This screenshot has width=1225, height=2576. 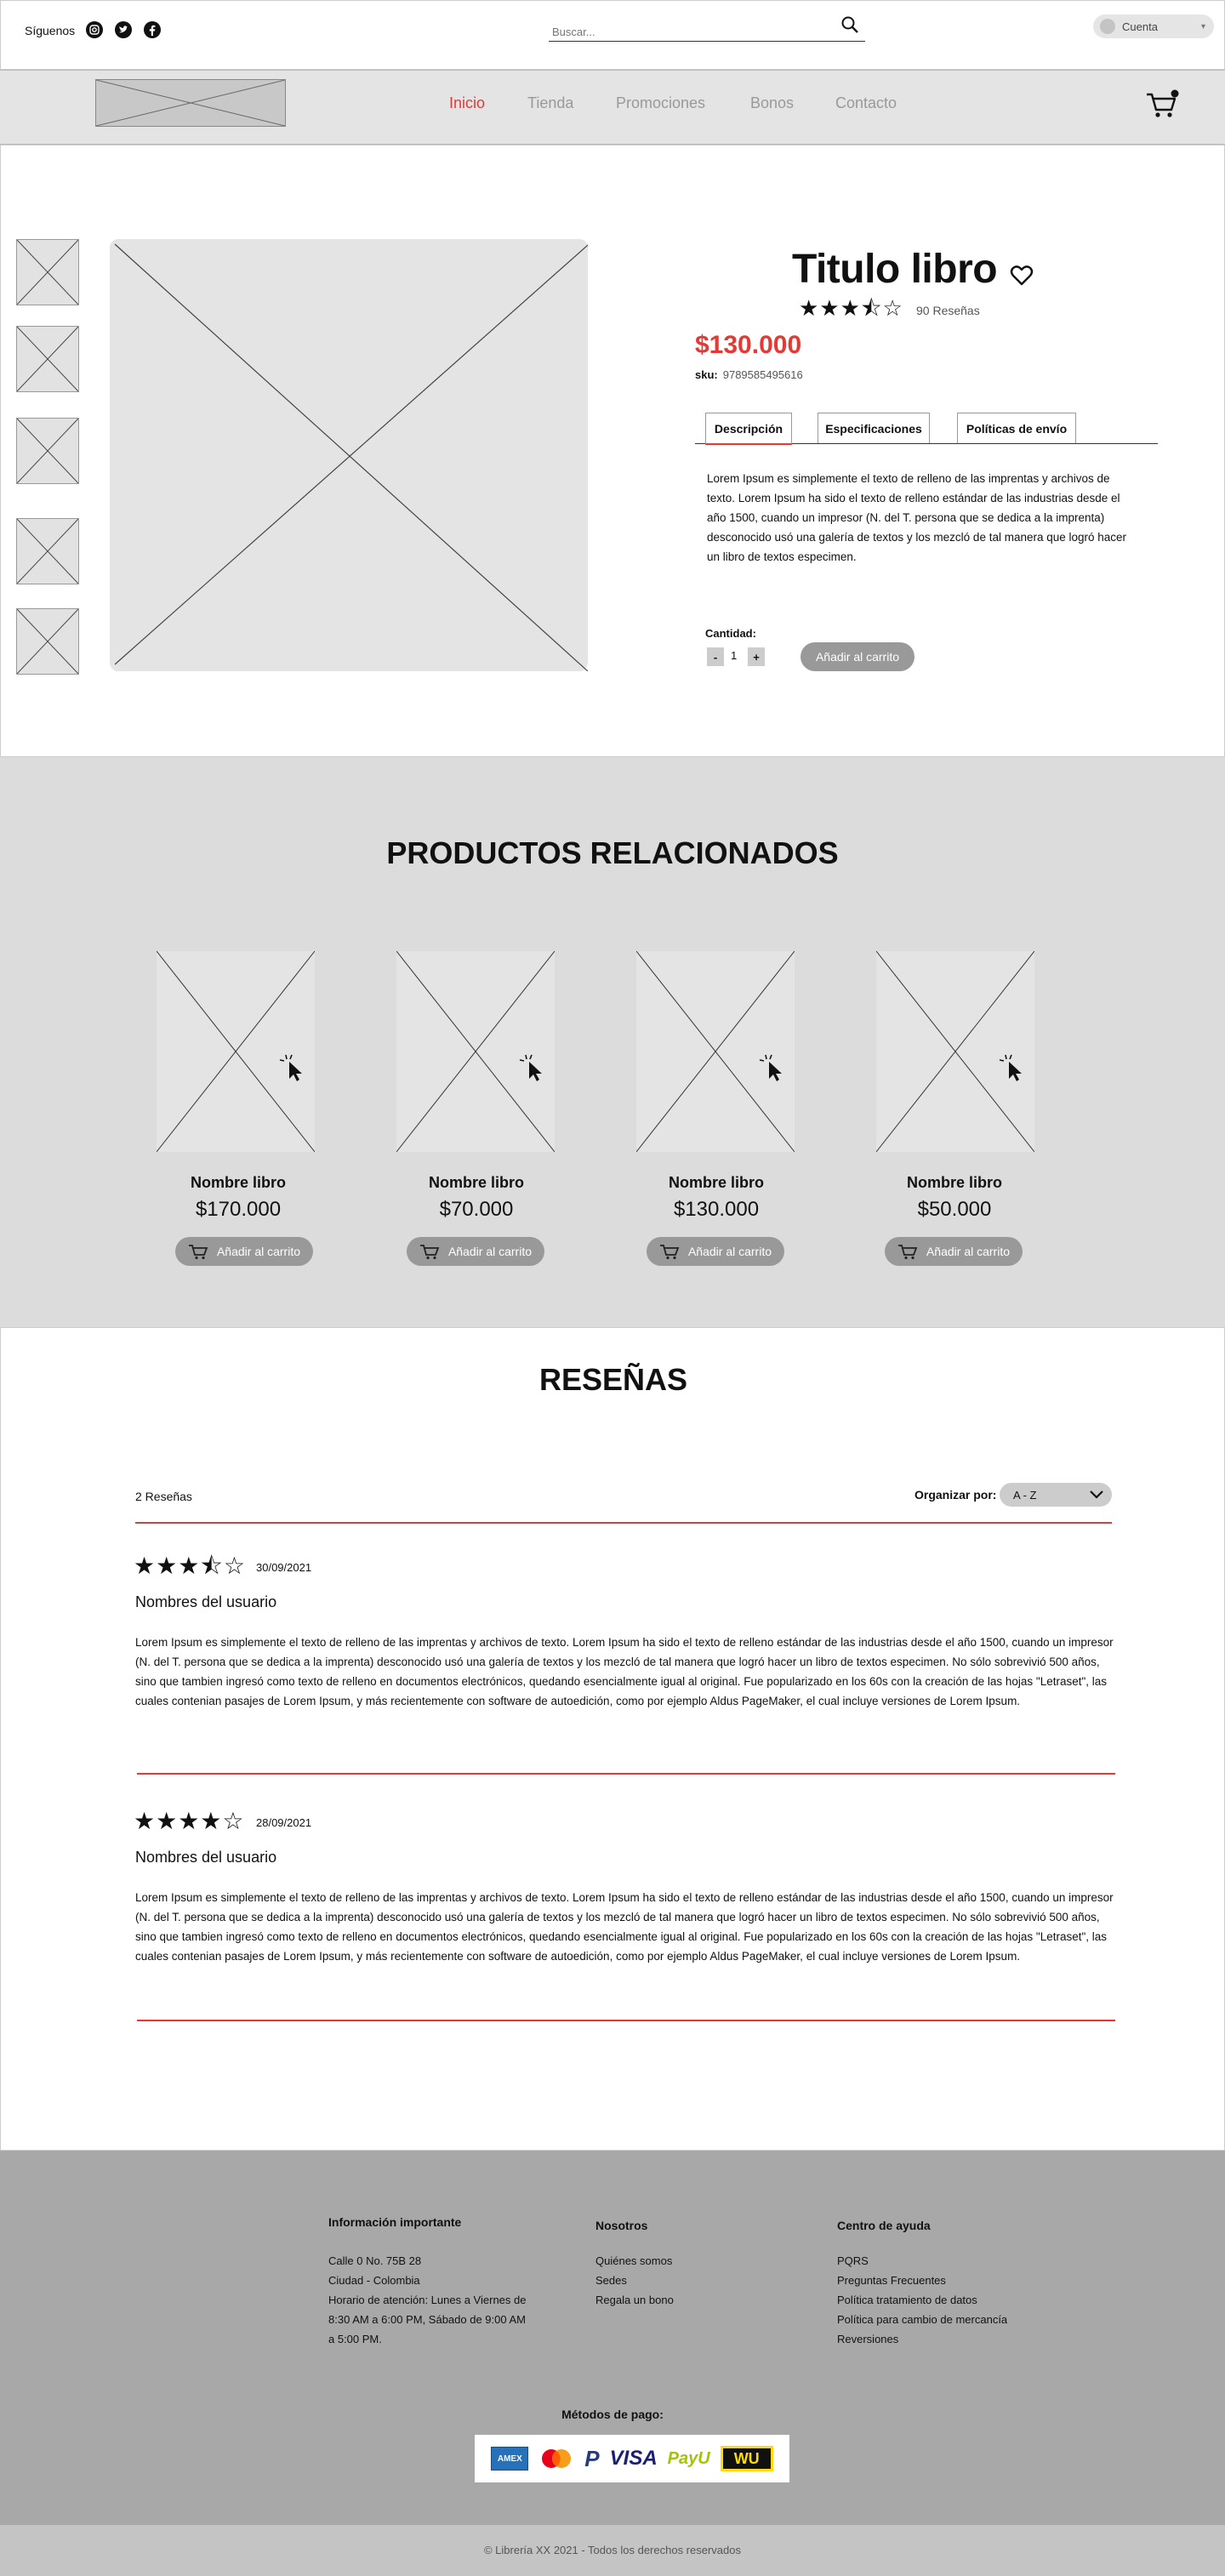 I want to click on search-icon, so click(x=850, y=24).